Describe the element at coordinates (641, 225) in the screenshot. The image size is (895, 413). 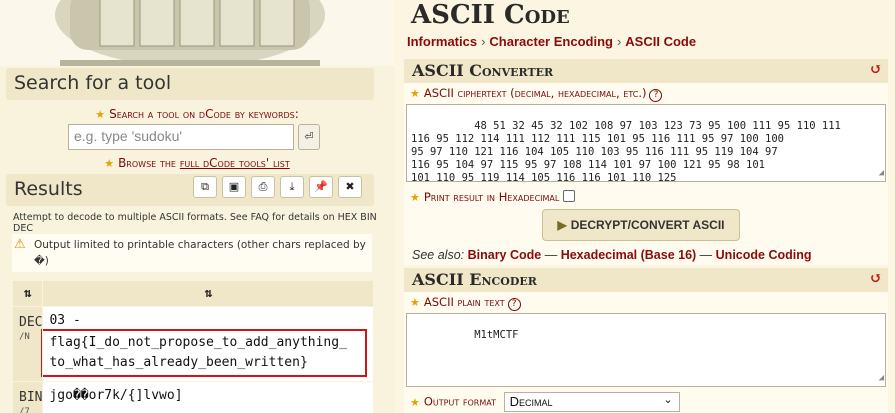
I see `decrypt-button: ▶ DECRYPT/CONVERT ASCII` at that location.